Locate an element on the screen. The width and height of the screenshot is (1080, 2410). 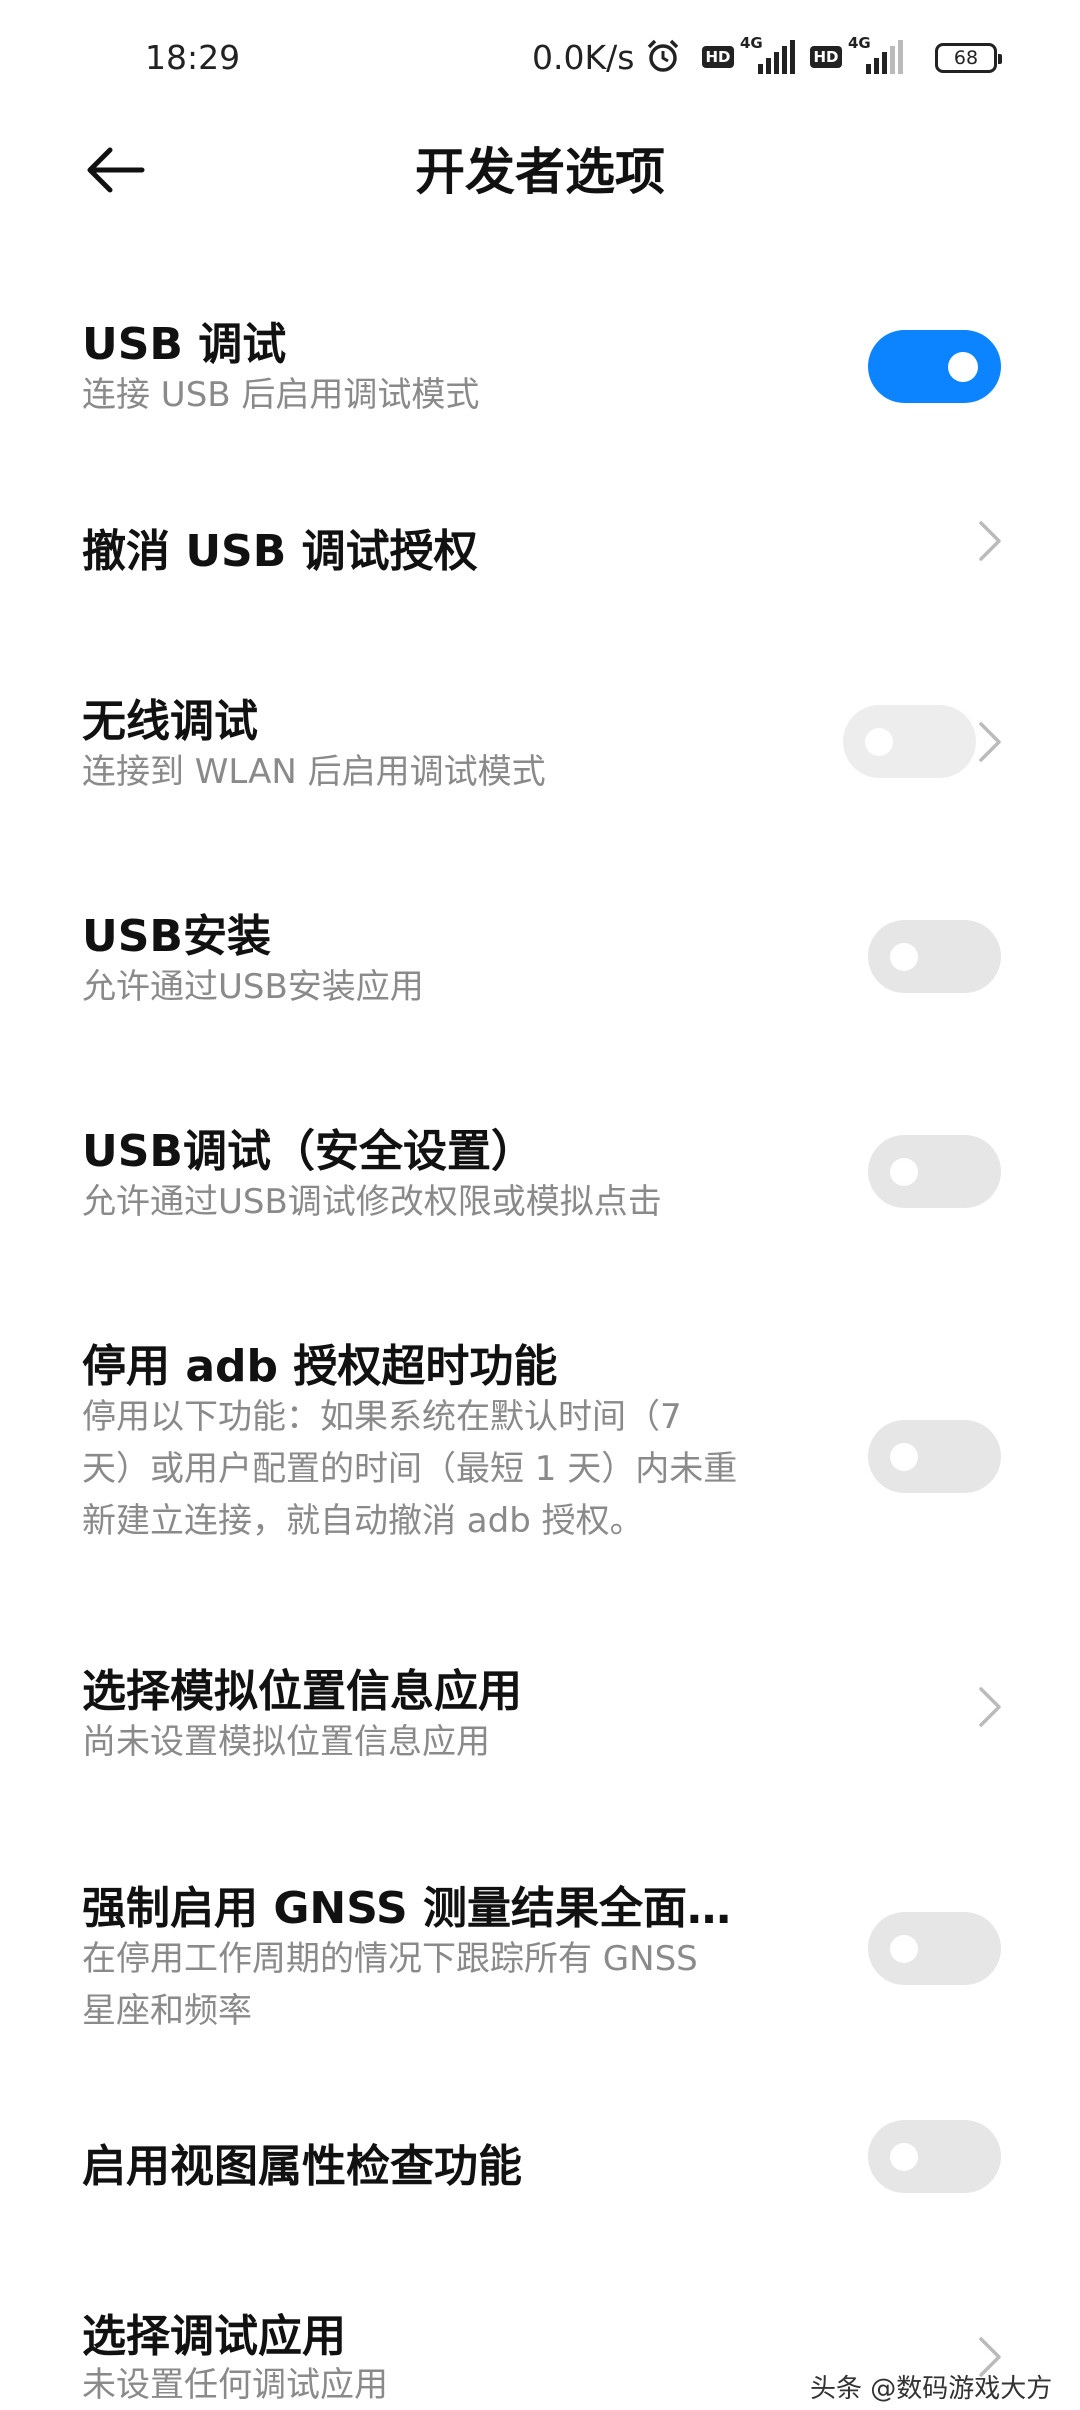
setting-subtitle: 允许通过USB调试修改权限或模拟点击 is located at coordinates (372, 1202).